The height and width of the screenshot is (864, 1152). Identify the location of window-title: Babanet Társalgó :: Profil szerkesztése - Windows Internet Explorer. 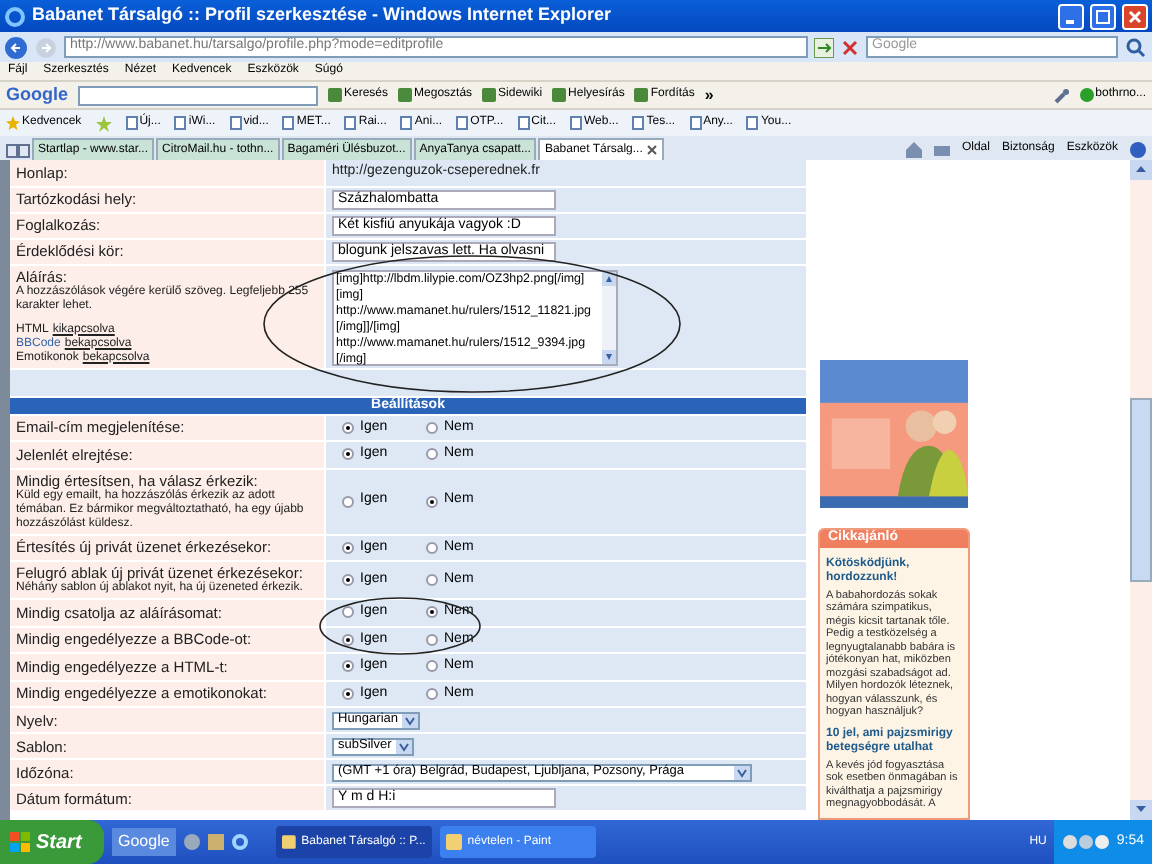
(322, 15).